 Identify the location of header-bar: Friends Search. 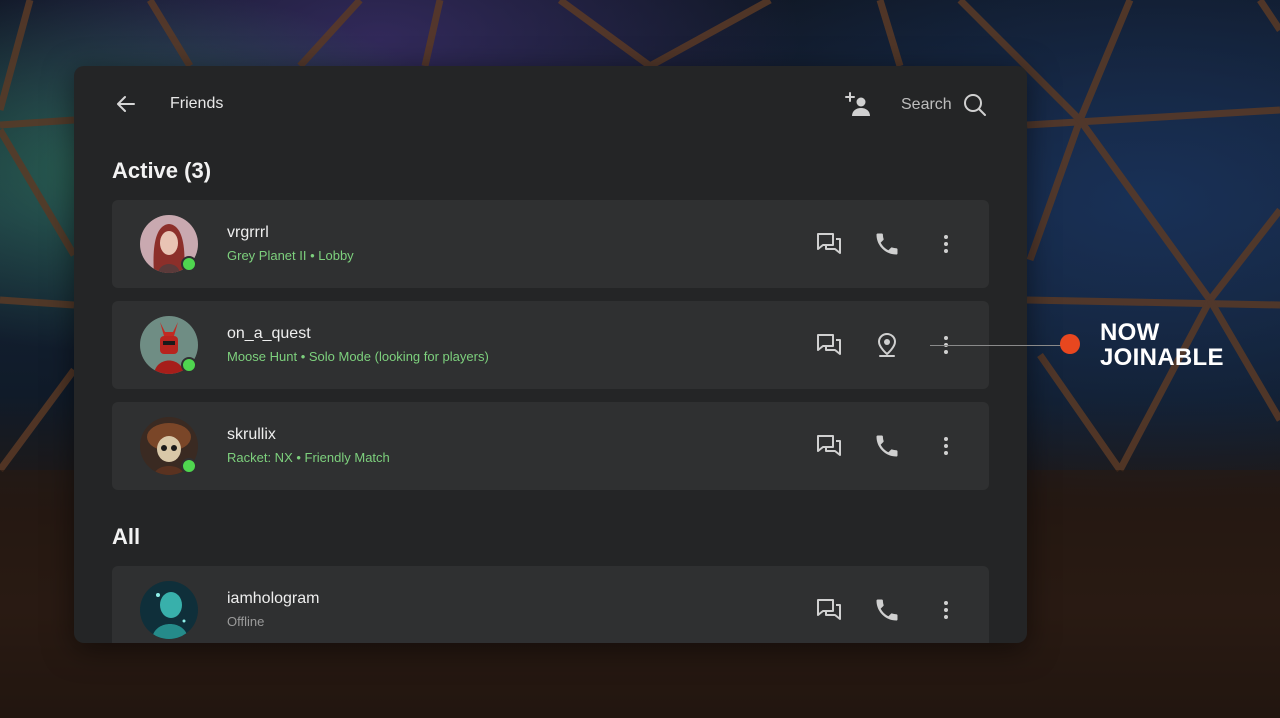
(550, 104).